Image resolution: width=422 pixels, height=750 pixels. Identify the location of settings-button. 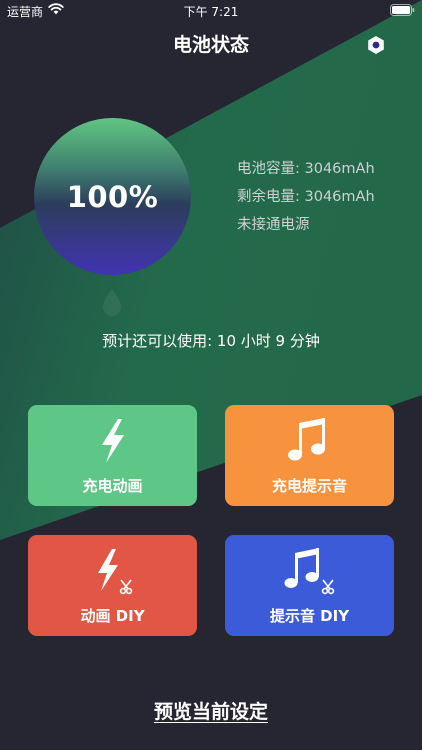
(376, 45).